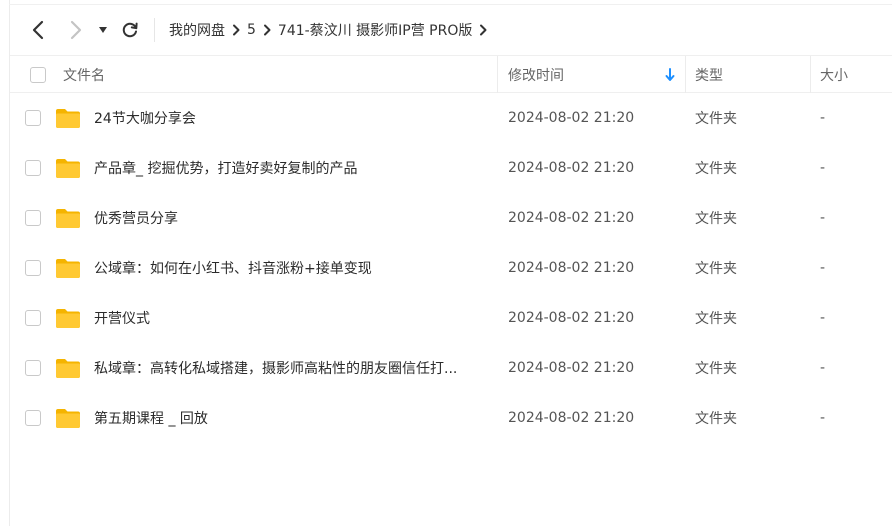 This screenshot has width=892, height=526. Describe the element at coordinates (597, 74) in the screenshot. I see `column-header-modified: 修改时间` at that location.